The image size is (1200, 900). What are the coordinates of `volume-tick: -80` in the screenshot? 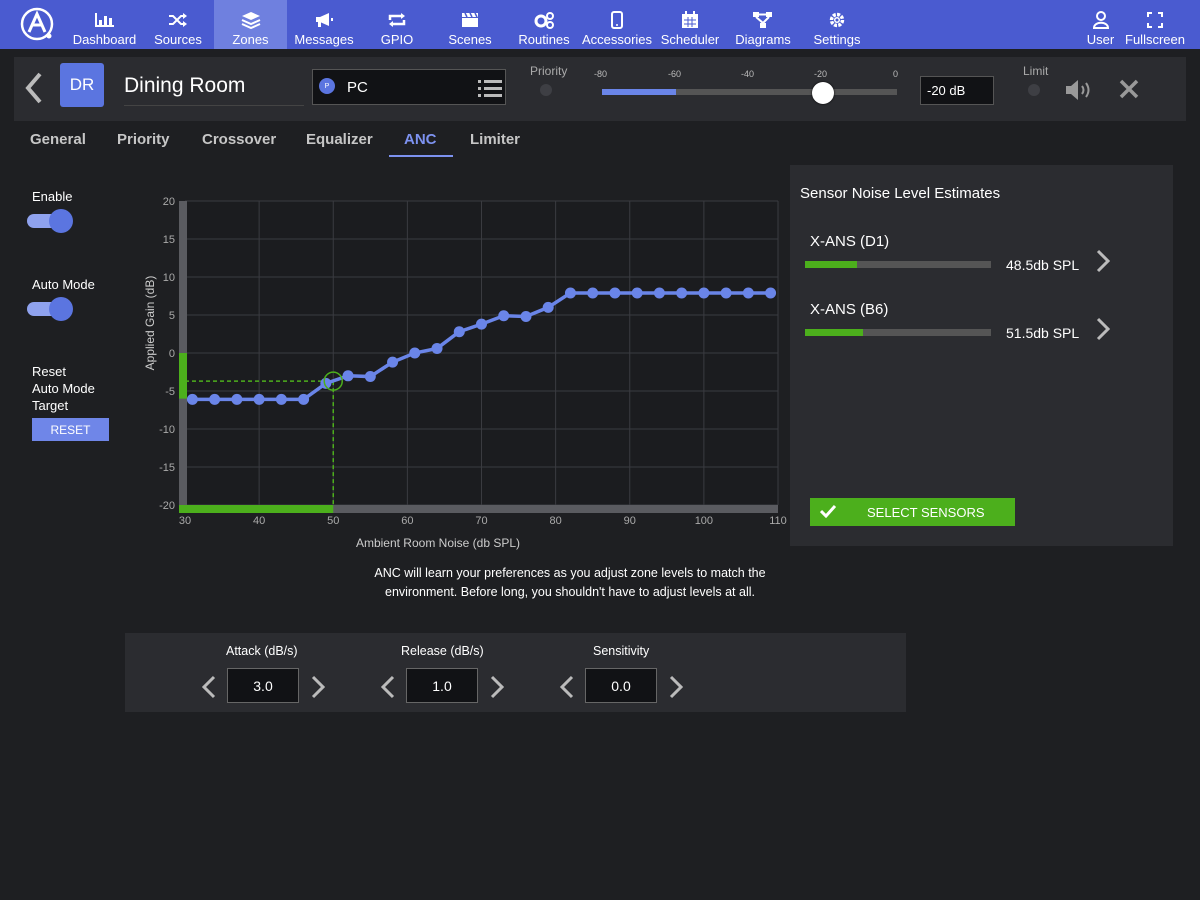 It's located at (601, 74).